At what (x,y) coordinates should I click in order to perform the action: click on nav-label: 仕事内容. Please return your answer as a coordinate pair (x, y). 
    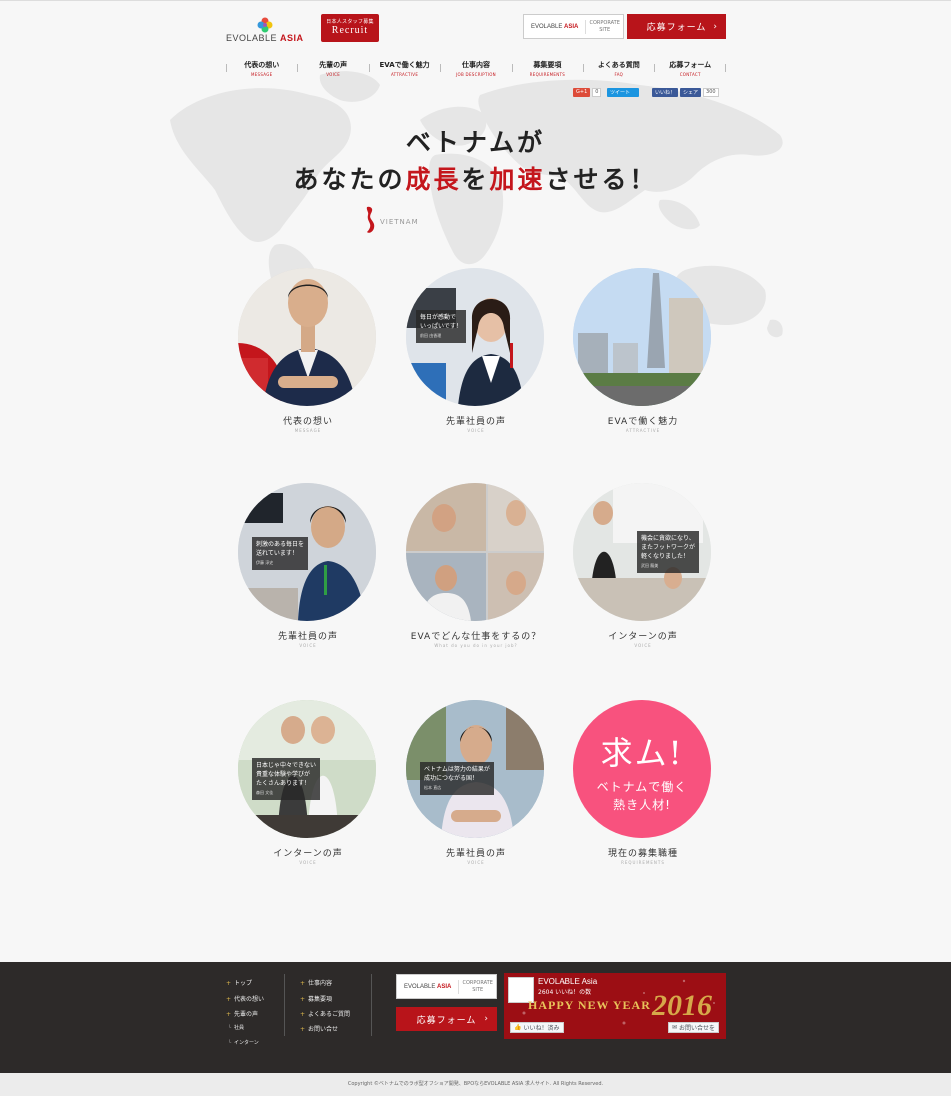
    Looking at the image, I should click on (475, 65).